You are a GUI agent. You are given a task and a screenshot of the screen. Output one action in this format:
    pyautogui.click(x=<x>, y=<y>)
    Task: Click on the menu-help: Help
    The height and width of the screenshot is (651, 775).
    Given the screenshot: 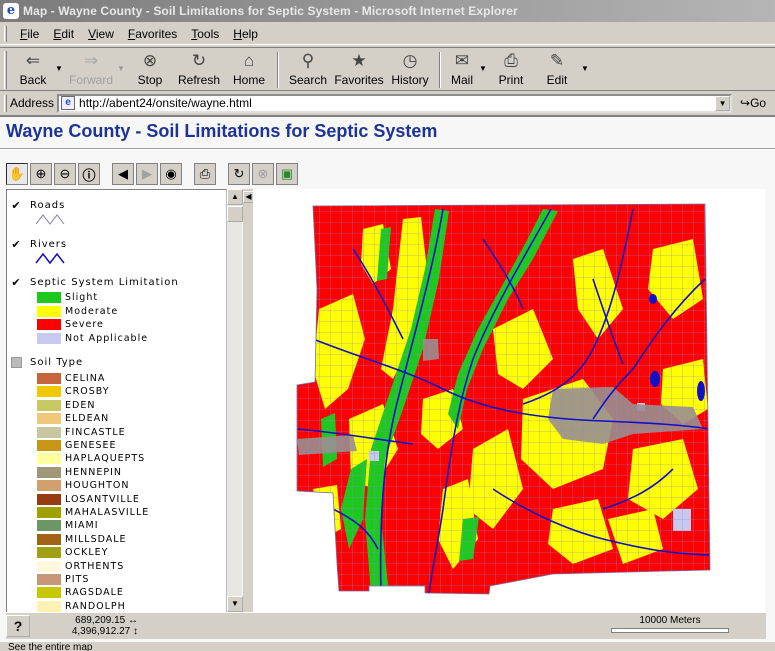 What is the action you would take?
    pyautogui.click(x=245, y=34)
    